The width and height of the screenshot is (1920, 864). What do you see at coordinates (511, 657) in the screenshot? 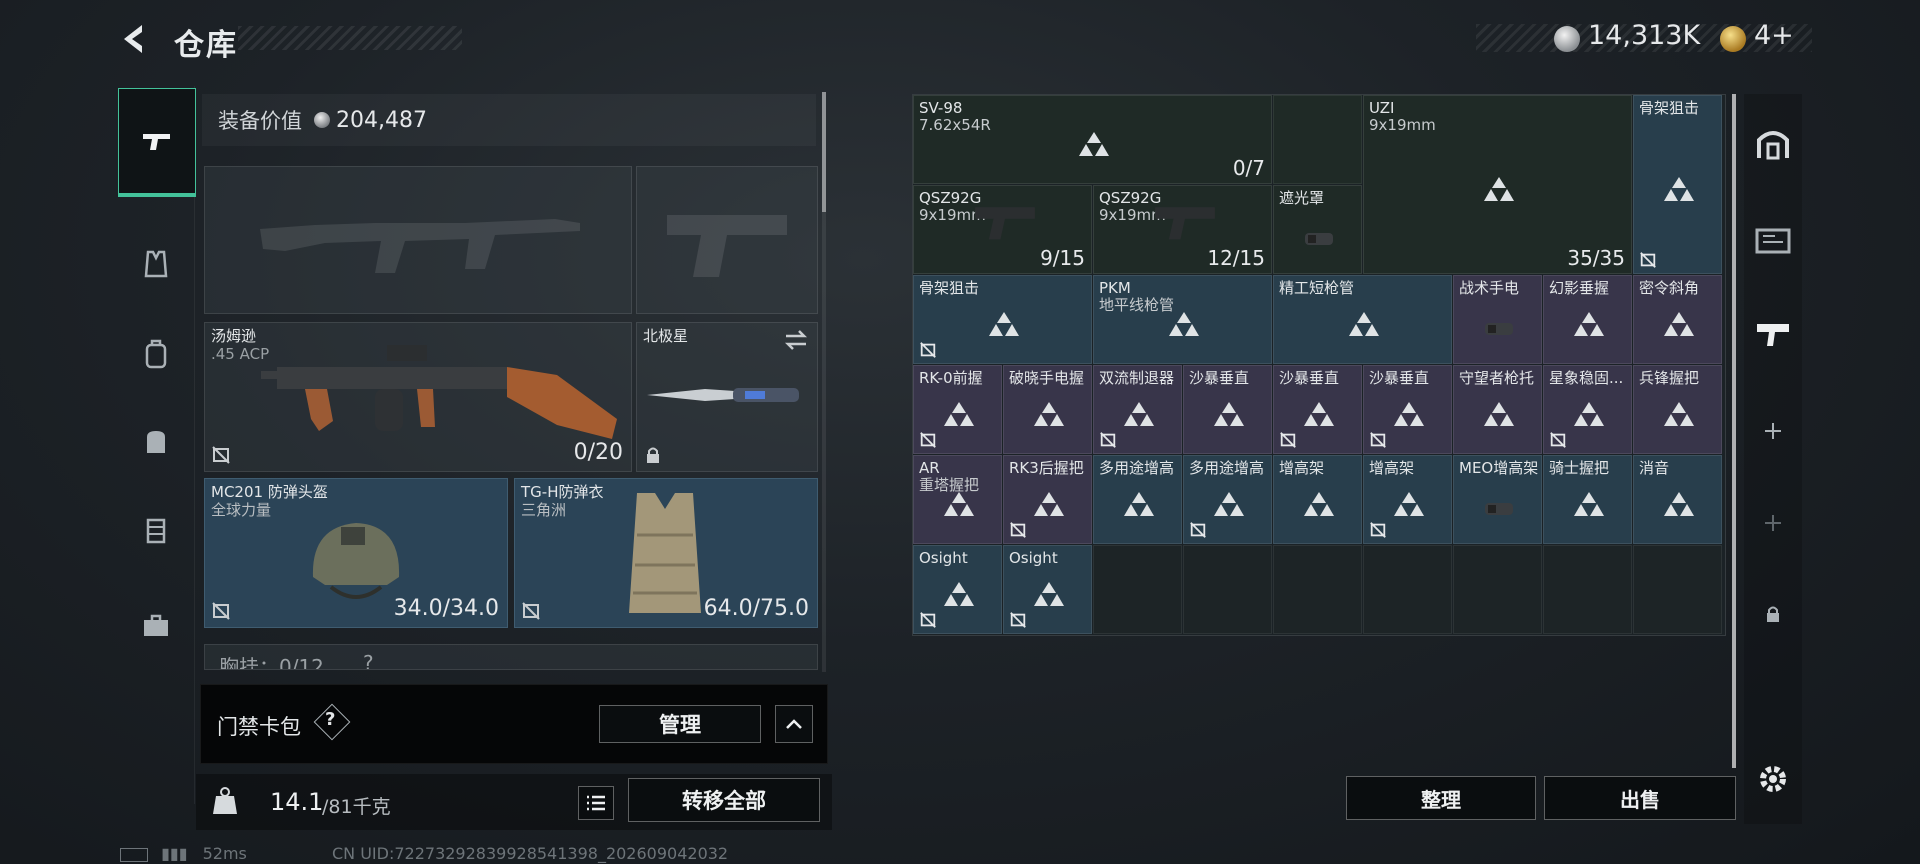
I see `chest-rig-slot: 胸挂：0/12 ?` at bounding box center [511, 657].